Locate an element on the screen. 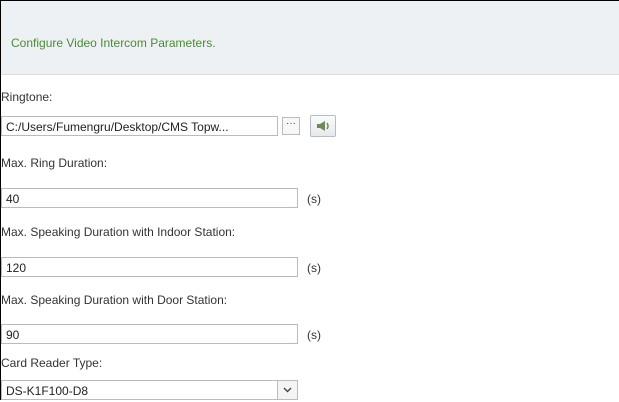  card-reader-type-select: DS-K1F100-D8 is located at coordinates (149, 390).